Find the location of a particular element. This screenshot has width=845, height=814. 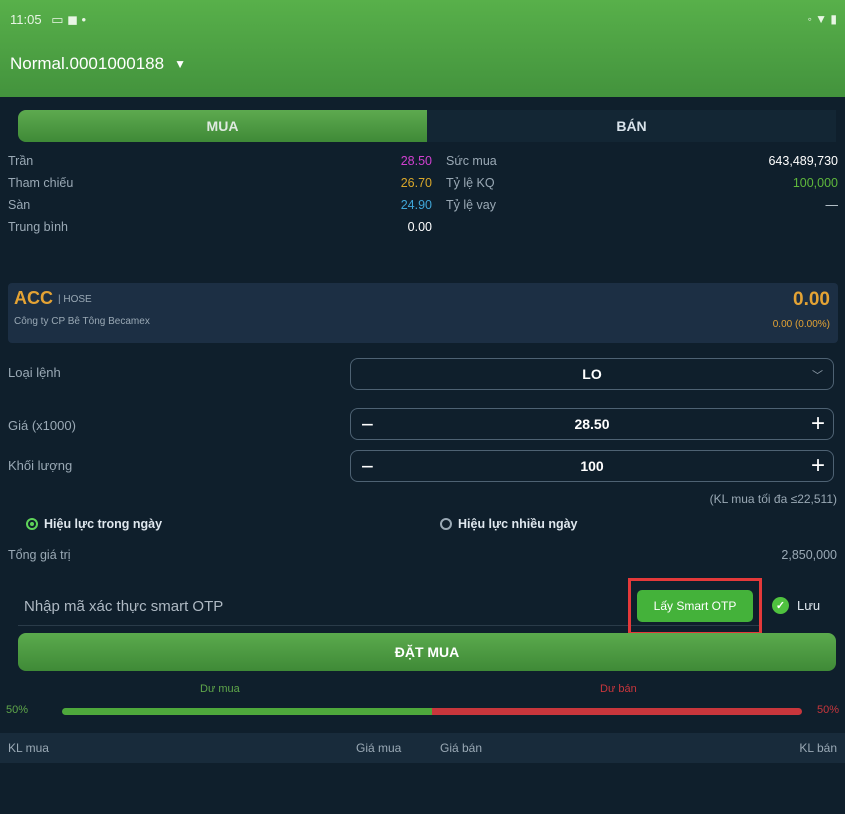

info-row: Trần 28.50 Sức mua 643,489,730 is located at coordinates (423, 161).